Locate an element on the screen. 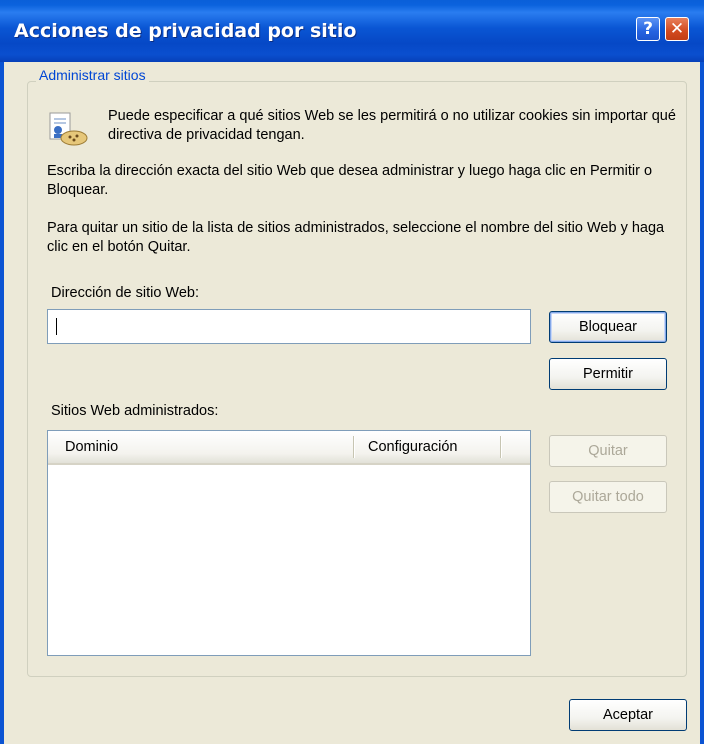 This screenshot has height=744, width=704. help-icon: ? is located at coordinates (648, 29).